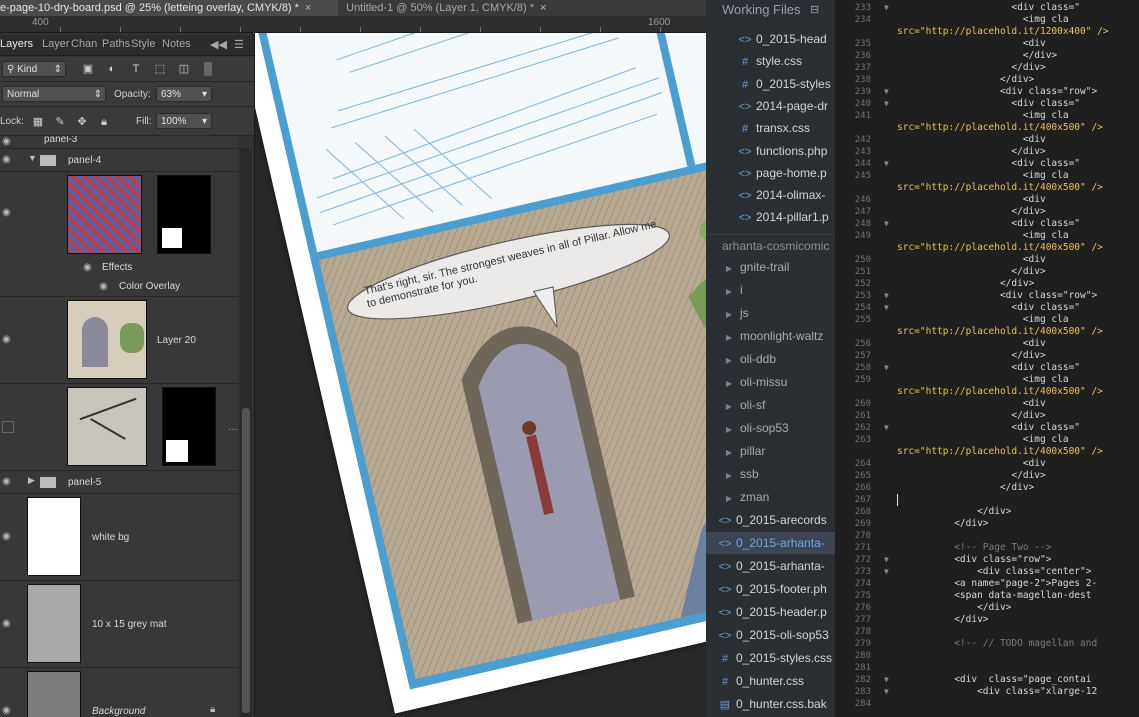 Image resolution: width=1139 pixels, height=717 pixels. Describe the element at coordinates (770, 151) in the screenshot. I see `working-file-item: <> functions.php` at that location.